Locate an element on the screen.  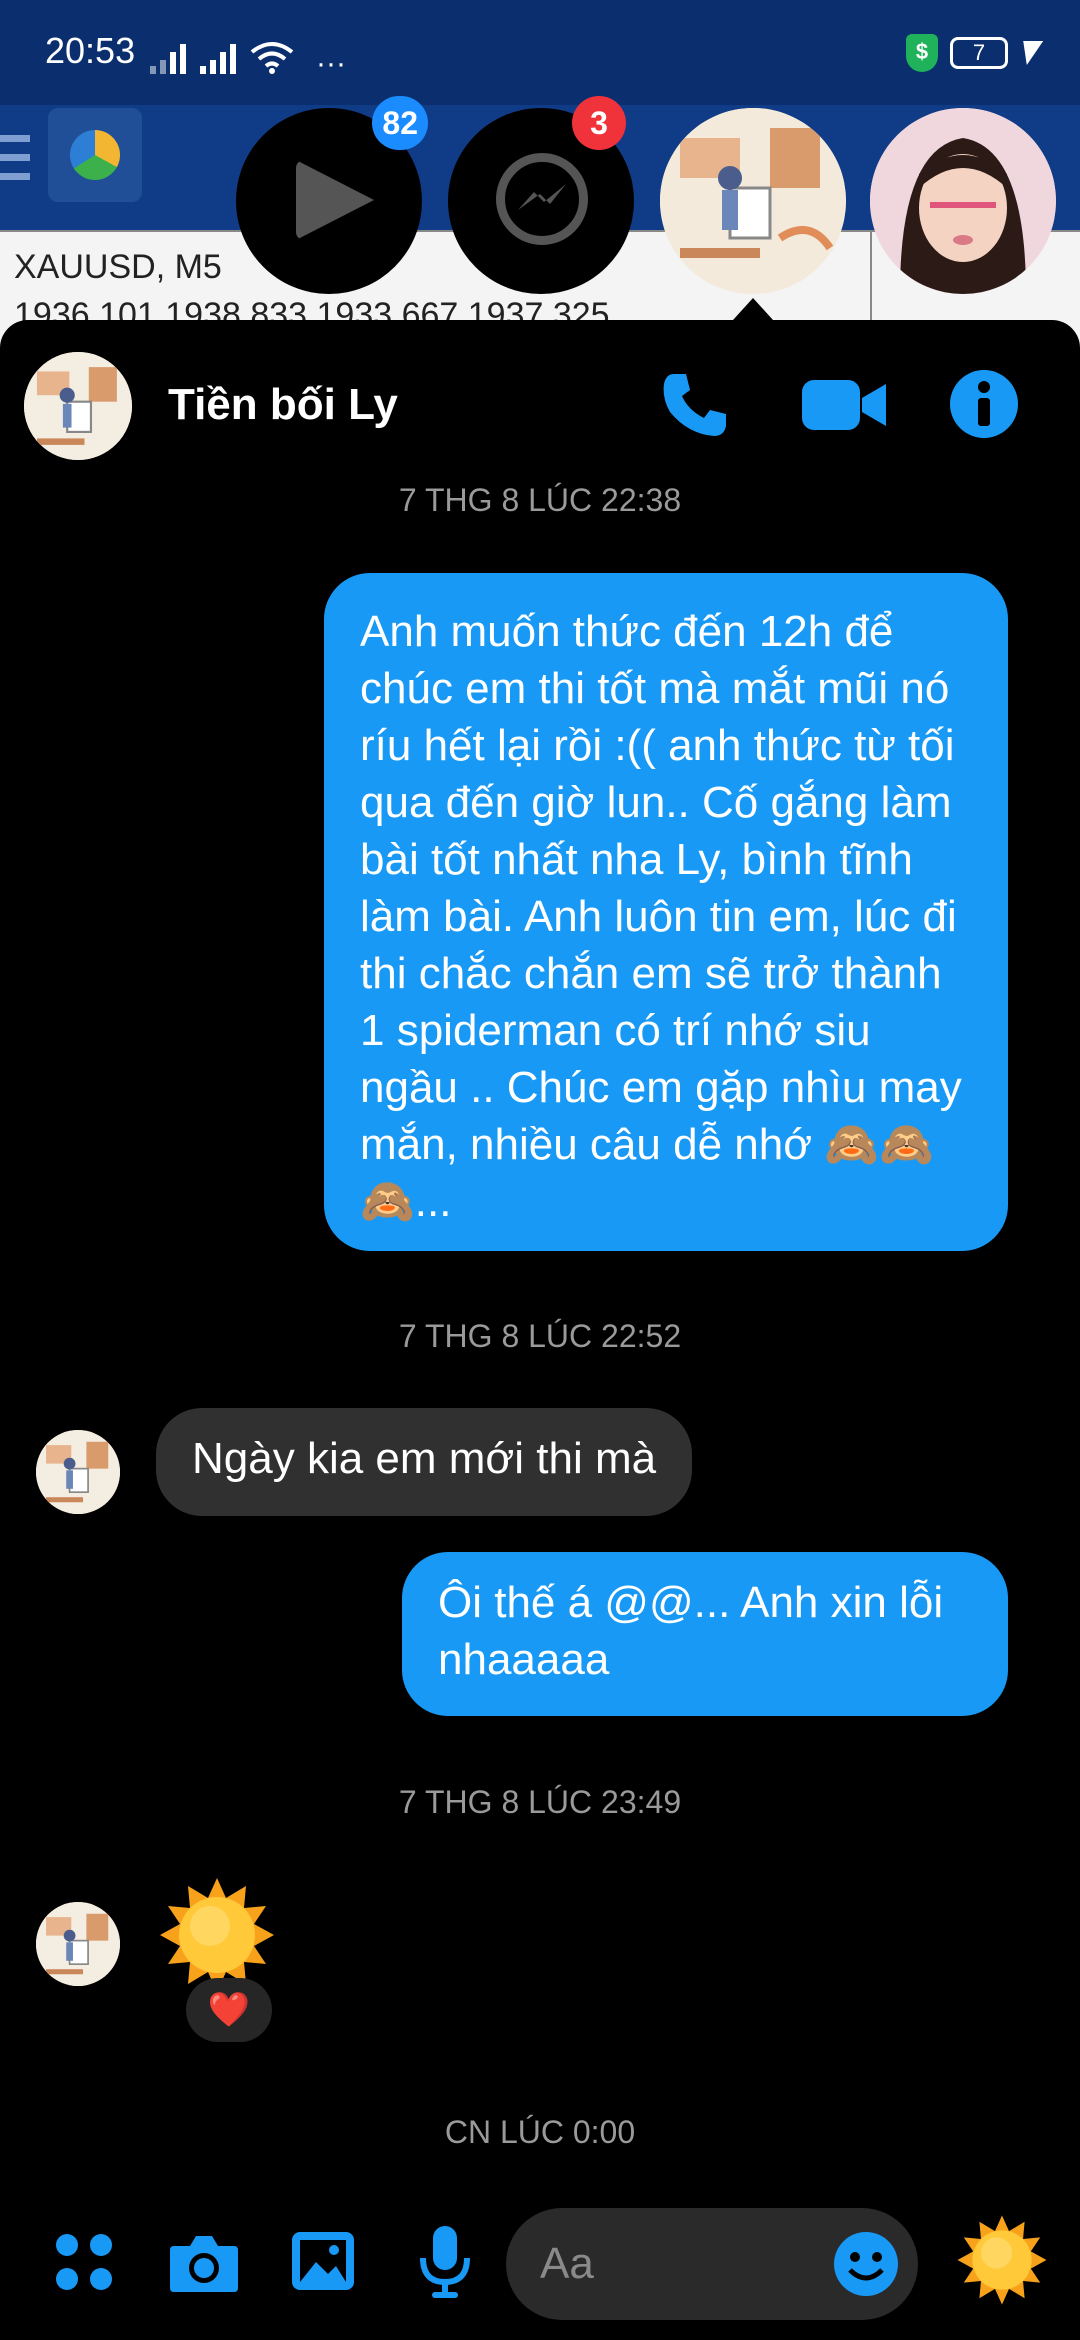
timestamp: 7 THG 8 LÚC 22:38 is located at coordinates (540, 500).